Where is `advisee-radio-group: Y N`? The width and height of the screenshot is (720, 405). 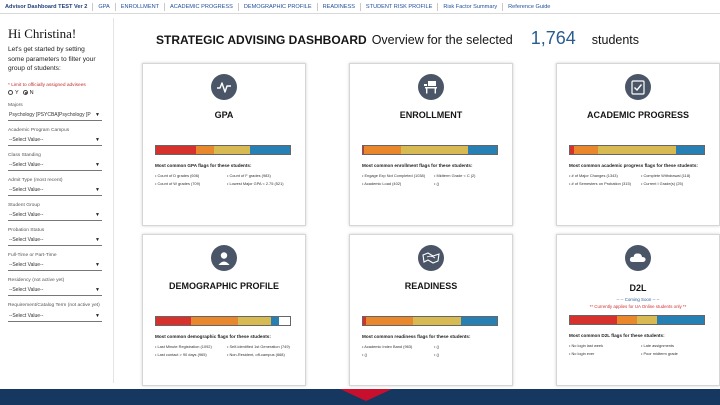 advisee-radio-group: Y N is located at coordinates (57, 93).